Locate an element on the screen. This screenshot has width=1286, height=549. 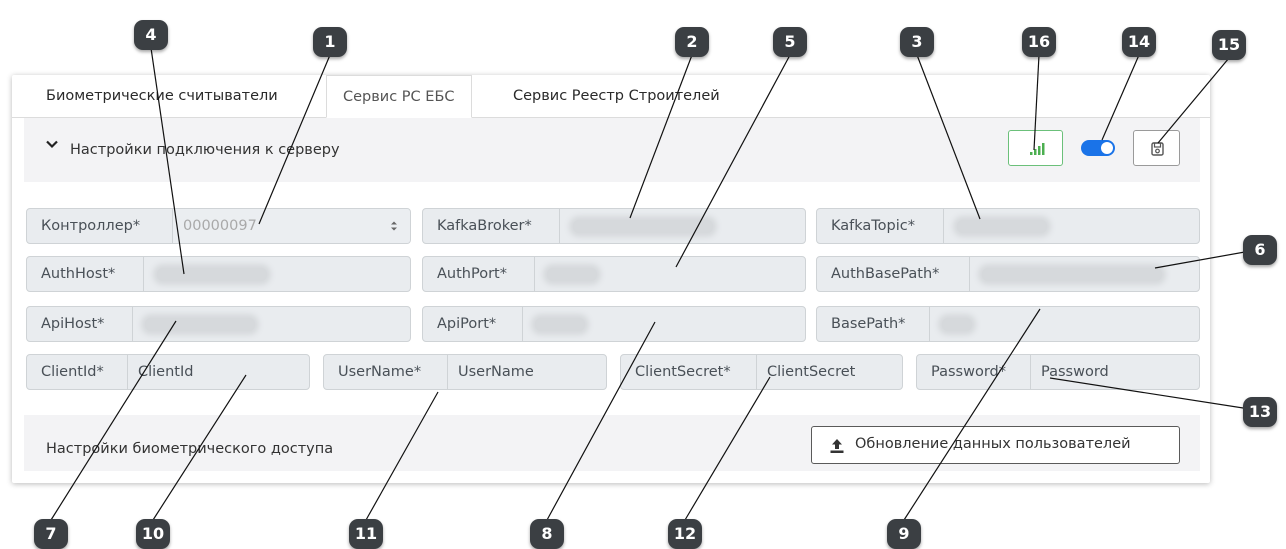
upload-icon is located at coordinates (837, 446).